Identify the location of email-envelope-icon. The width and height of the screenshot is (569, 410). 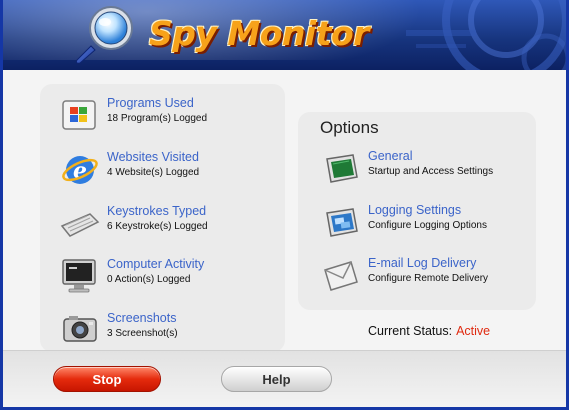
(341, 276).